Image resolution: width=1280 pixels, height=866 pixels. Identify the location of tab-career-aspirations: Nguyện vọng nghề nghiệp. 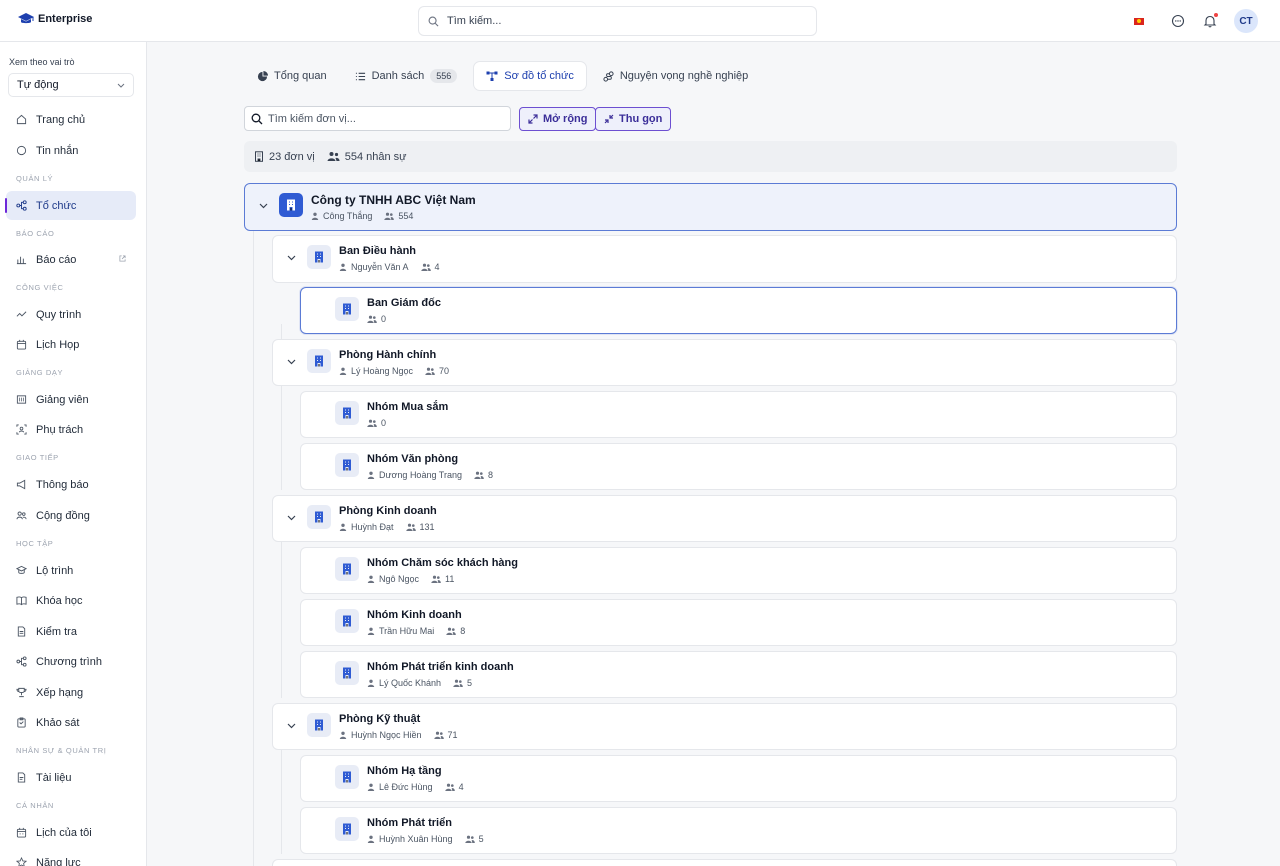
(675, 76).